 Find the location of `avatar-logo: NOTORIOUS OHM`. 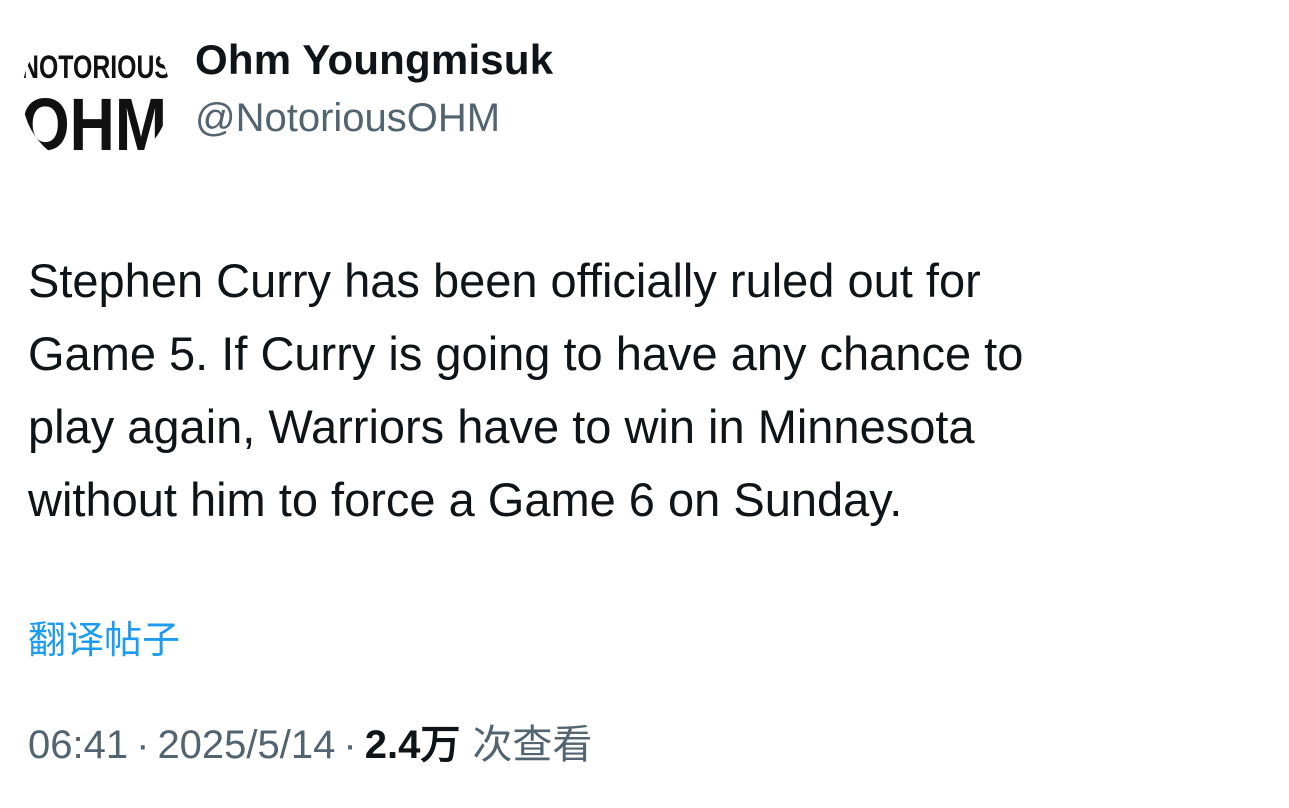

avatar-logo: NOTORIOUS OHM is located at coordinates (96, 94).